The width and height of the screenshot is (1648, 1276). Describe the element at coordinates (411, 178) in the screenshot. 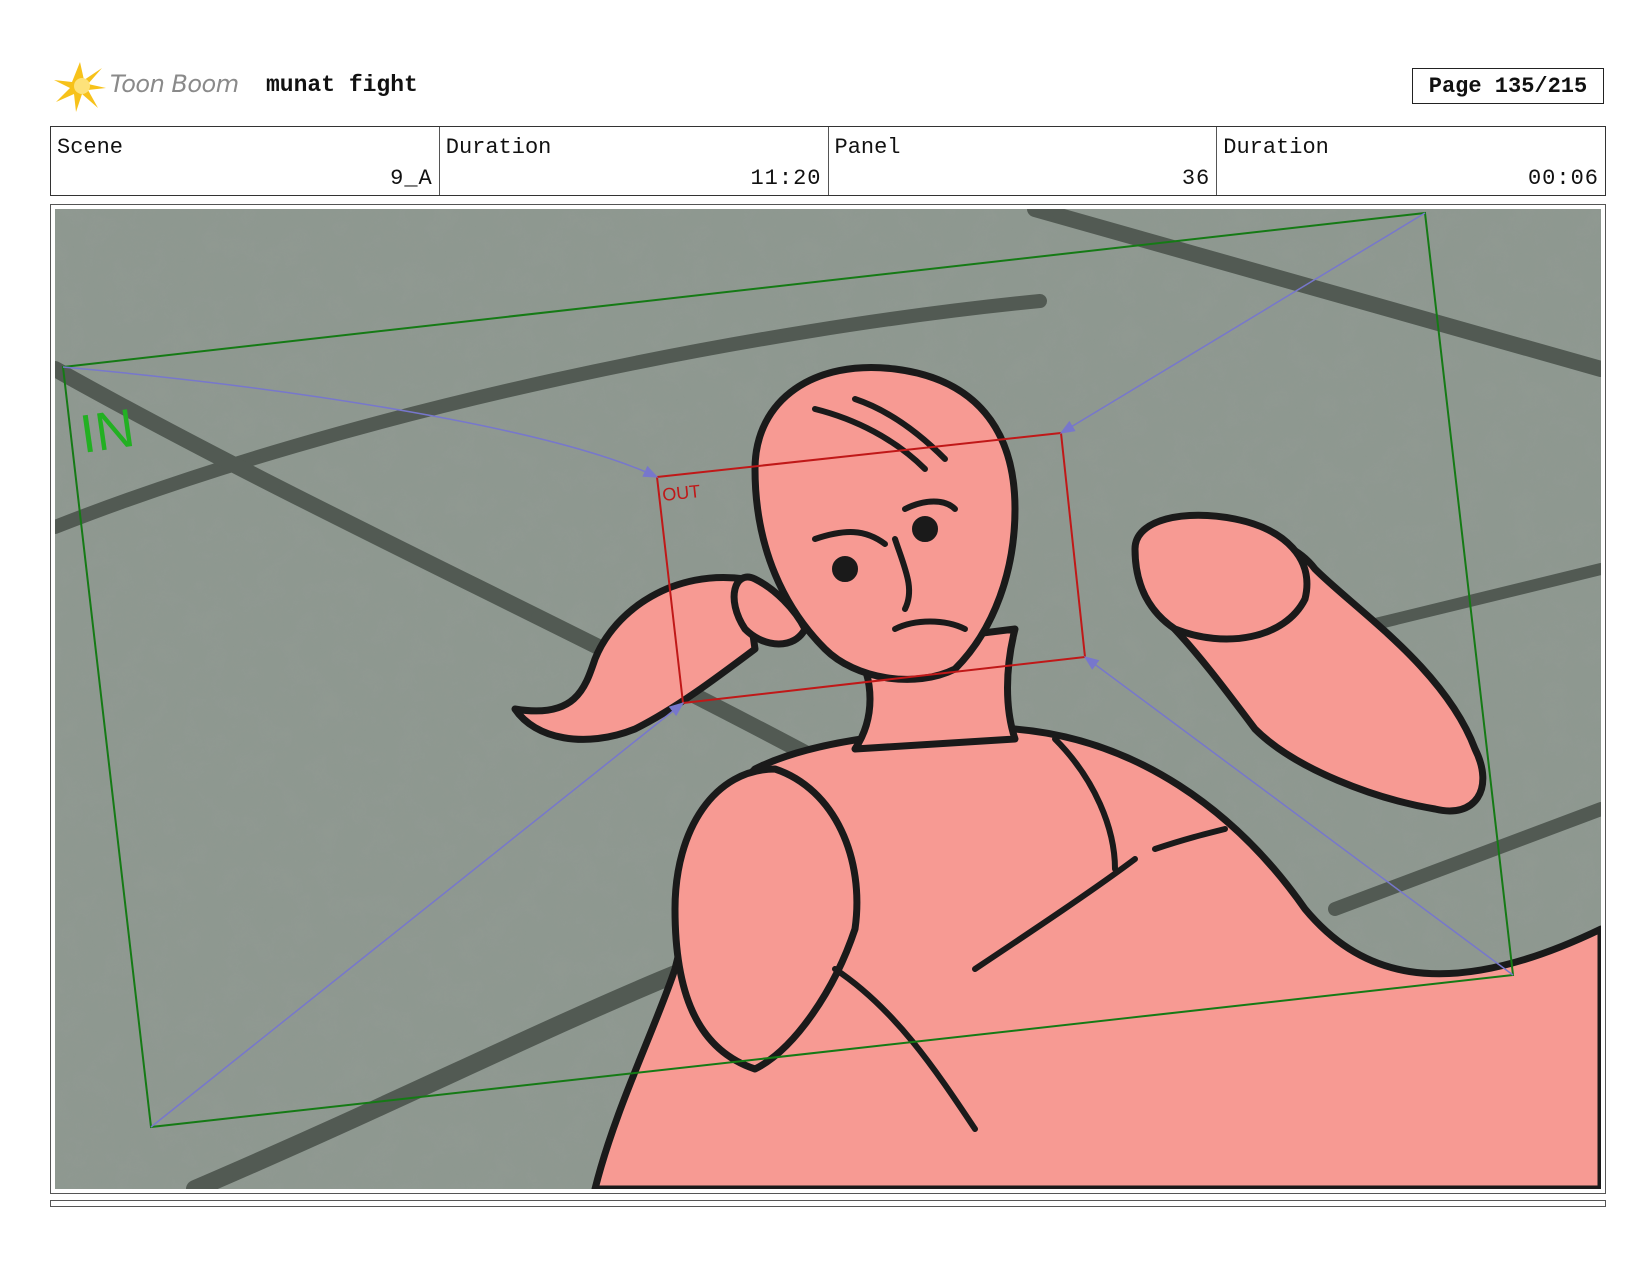

I see `scene-value: 9_A` at that location.